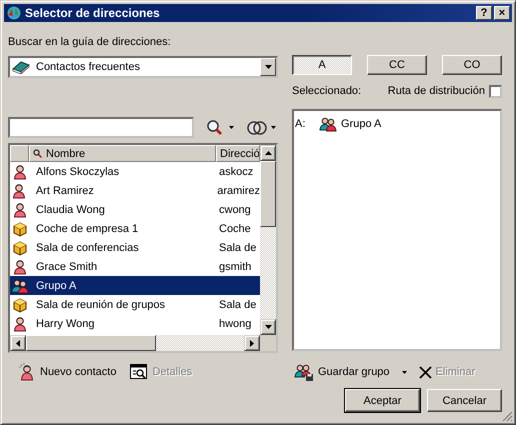 The width and height of the screenshot is (516, 425). What do you see at coordinates (361, 124) in the screenshot?
I see `recipient-name: Grupo A` at bounding box center [361, 124].